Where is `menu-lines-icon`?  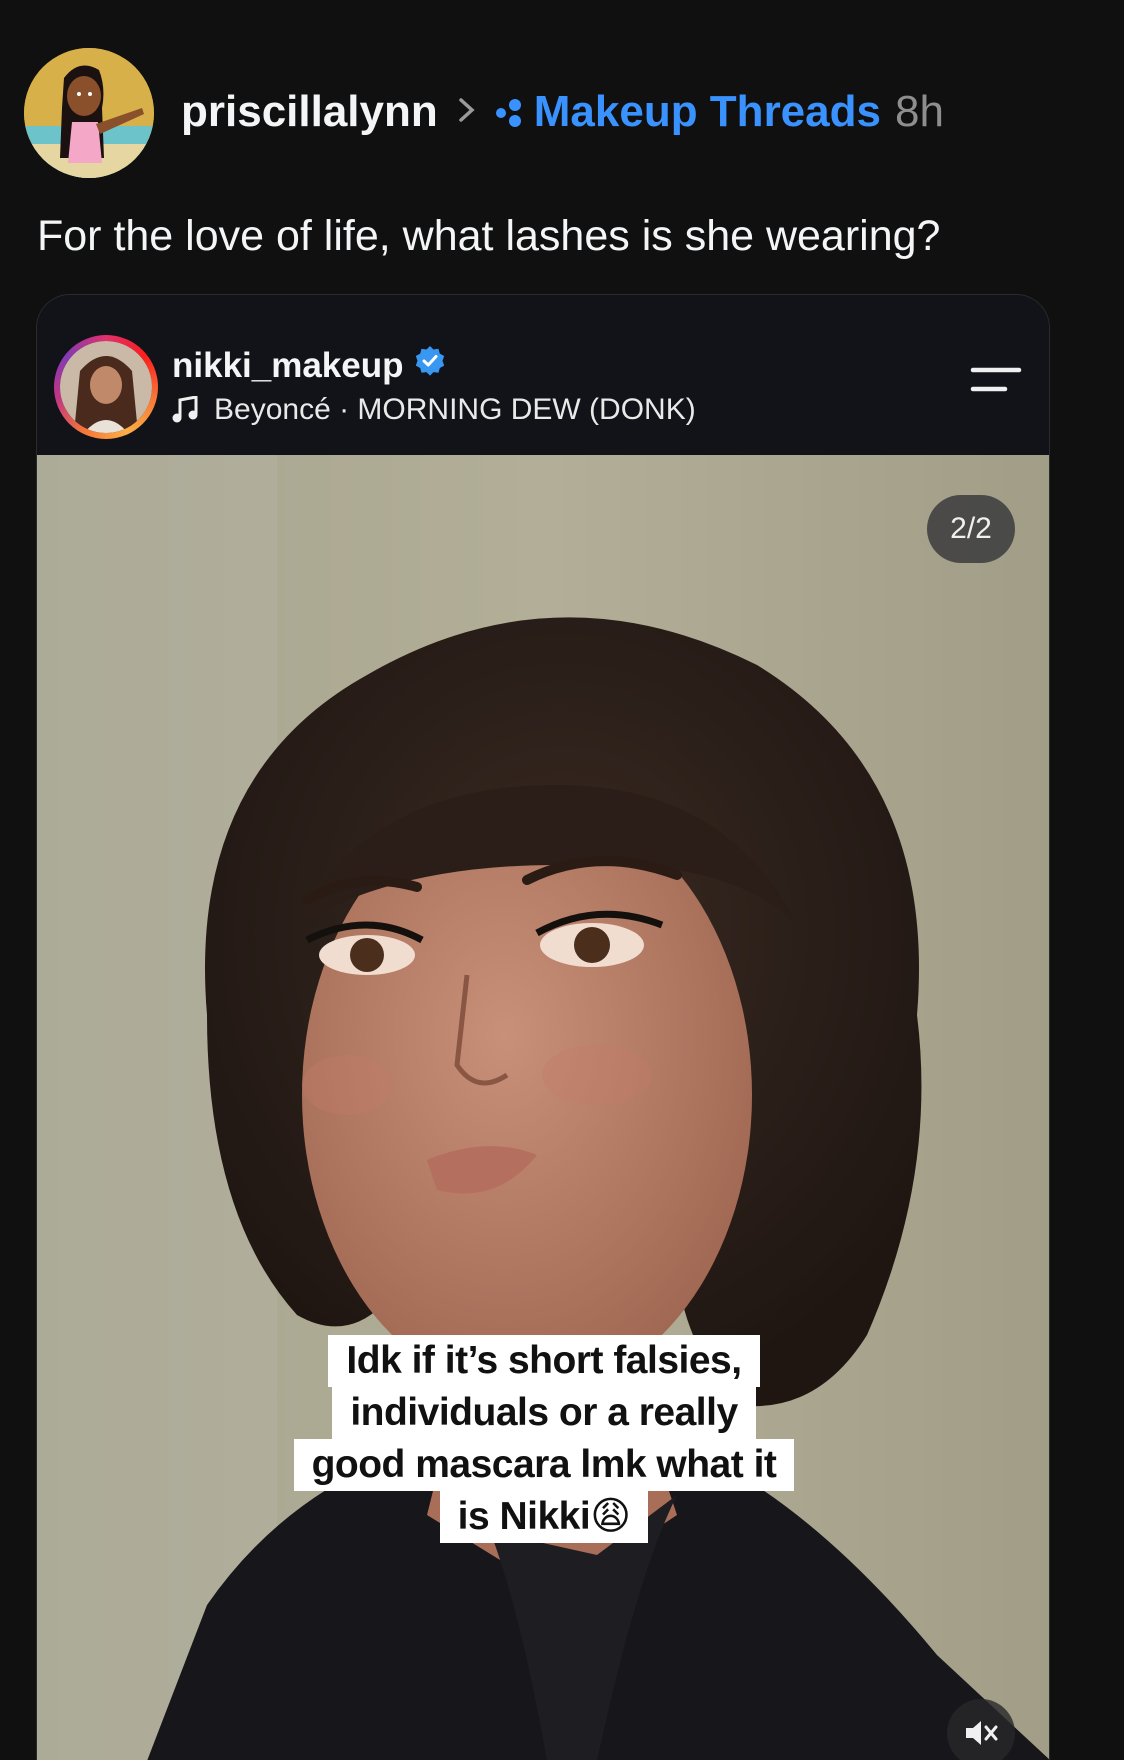 menu-lines-icon is located at coordinates (996, 382).